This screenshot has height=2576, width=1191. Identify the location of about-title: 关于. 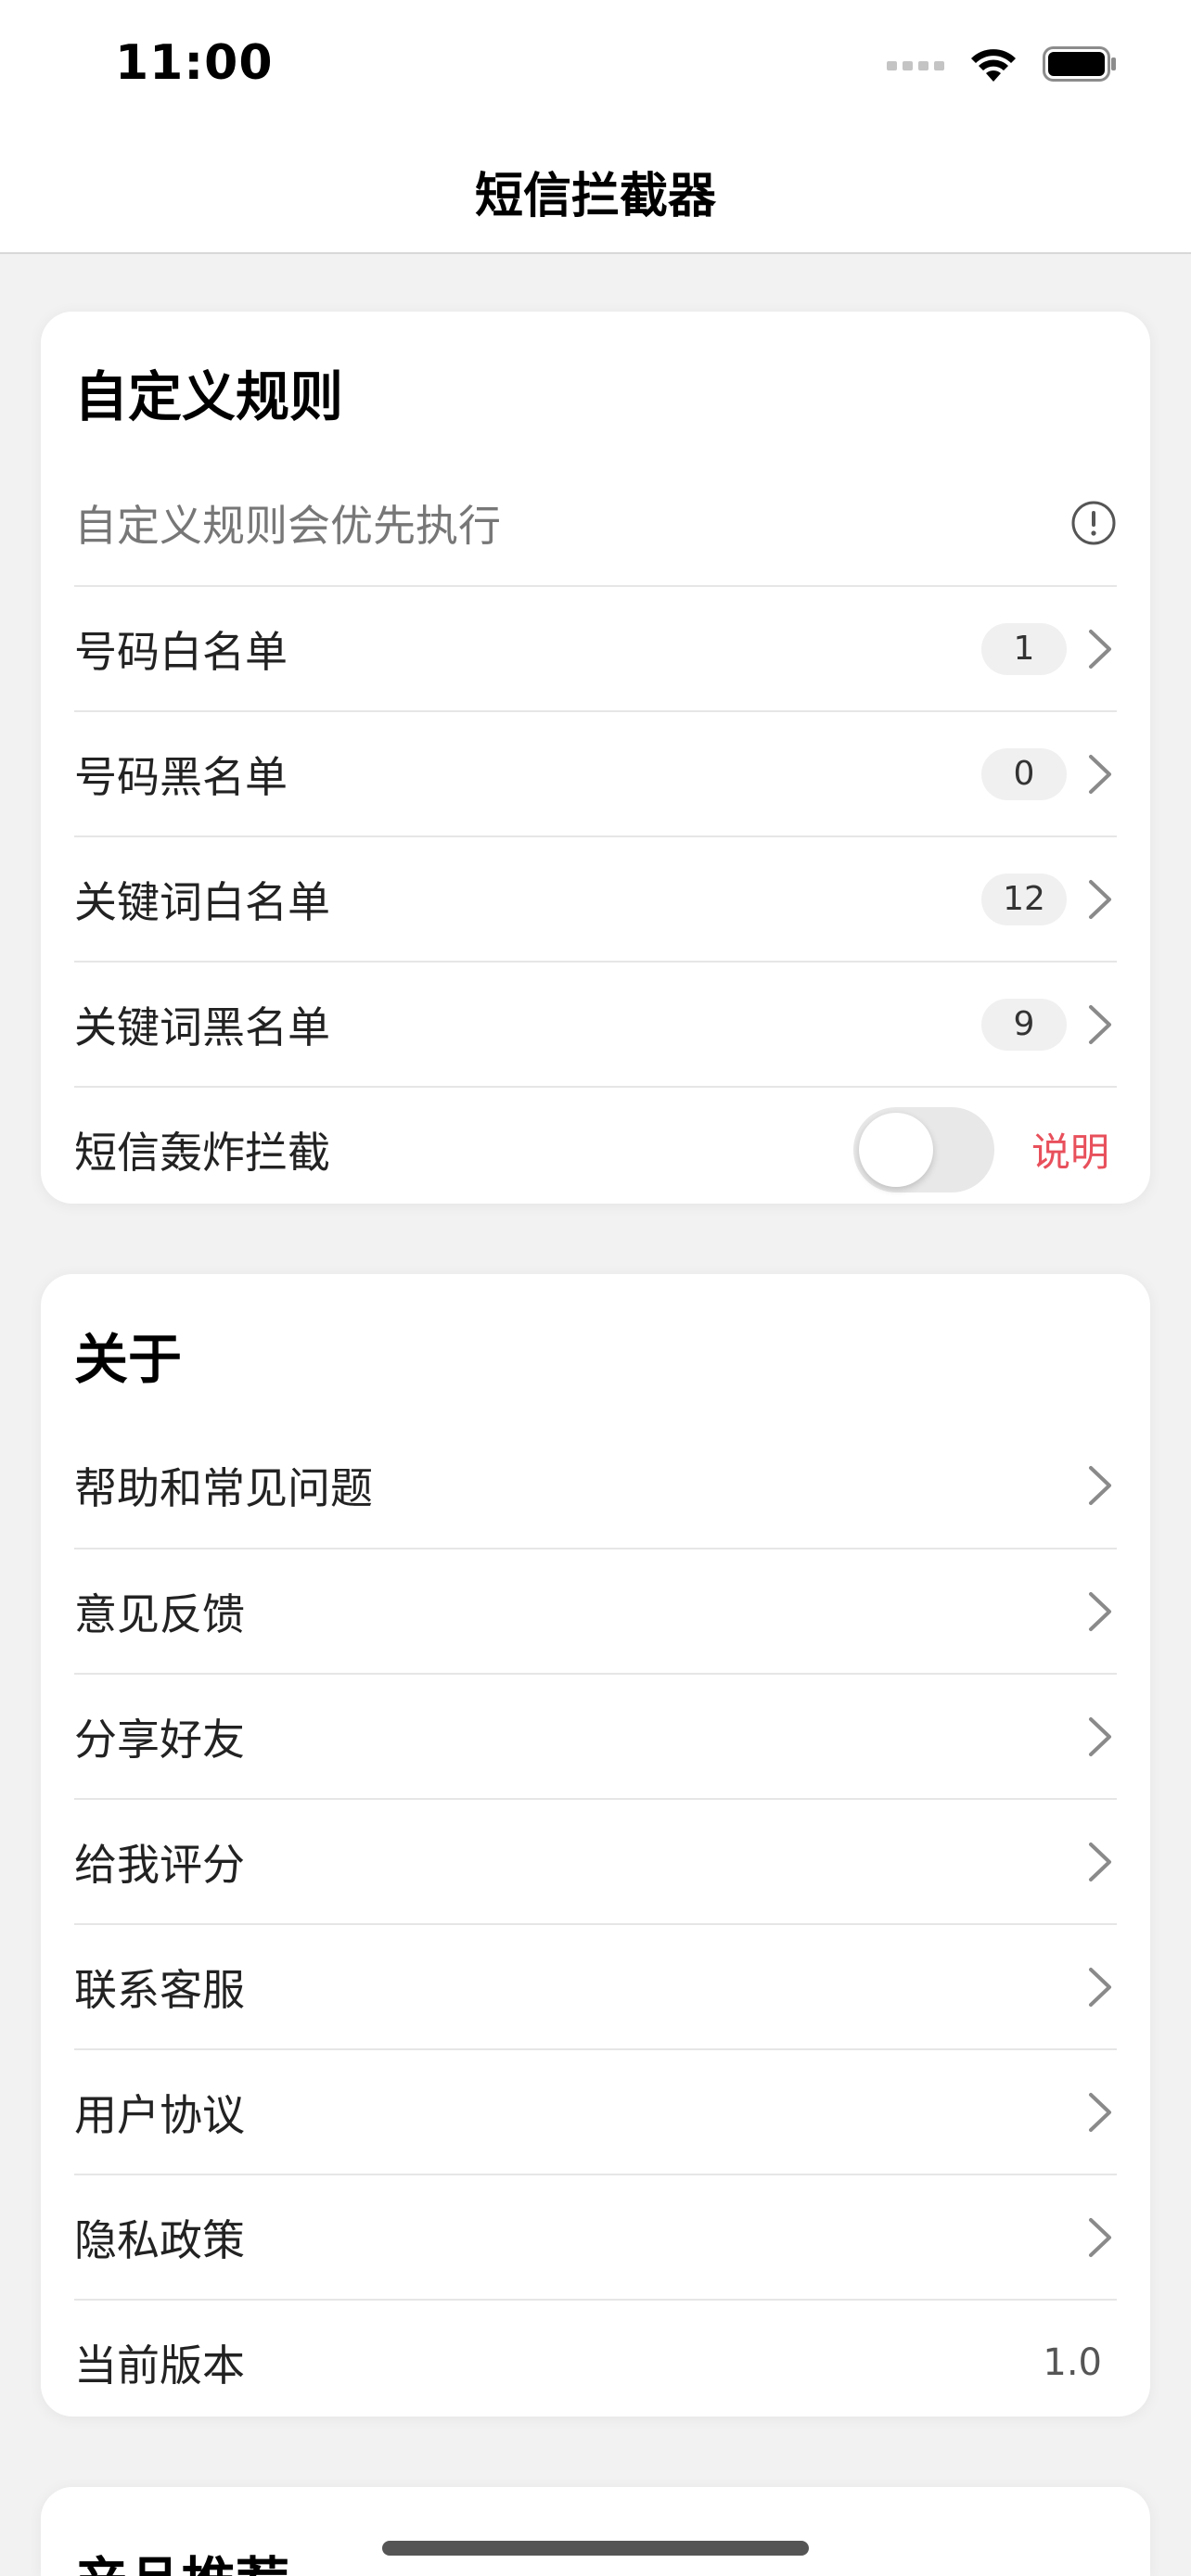
(128, 1359).